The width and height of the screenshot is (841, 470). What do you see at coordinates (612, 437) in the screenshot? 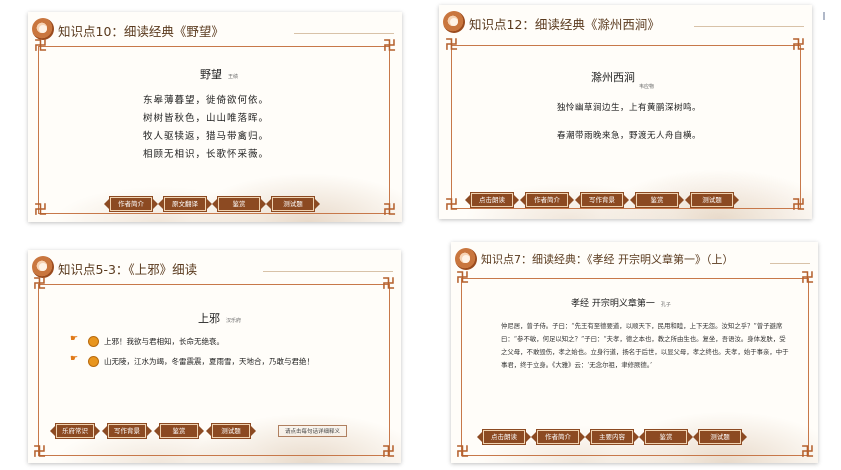
I see `main-content-button: 主要内容` at bounding box center [612, 437].